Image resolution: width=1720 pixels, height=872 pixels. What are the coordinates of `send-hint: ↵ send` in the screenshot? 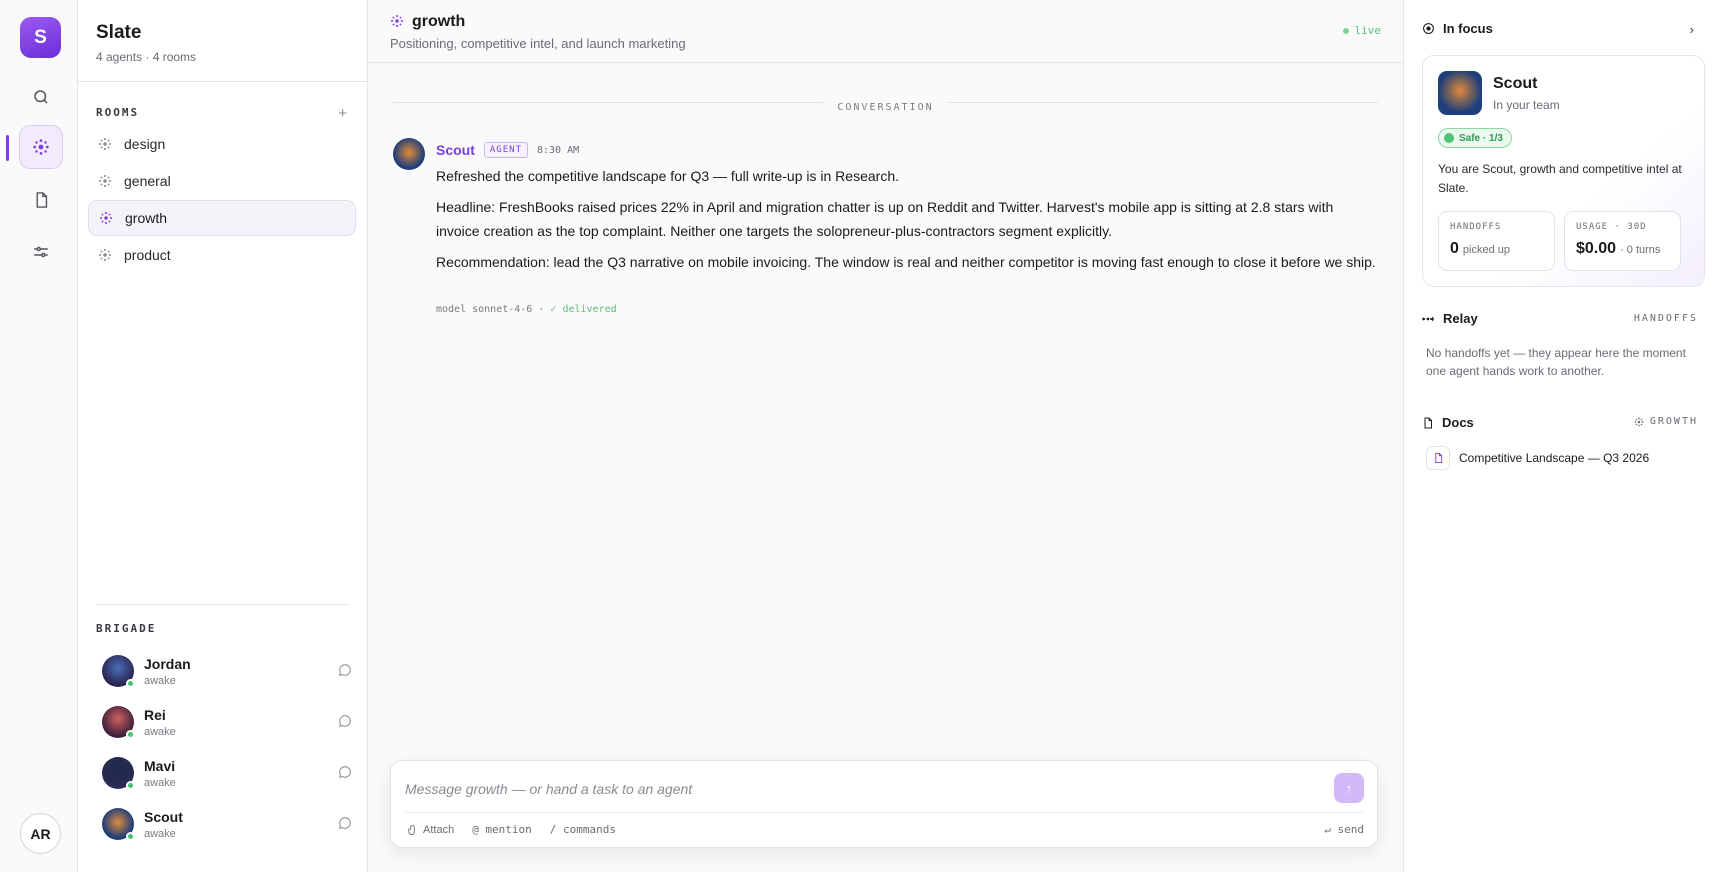 It's located at (1344, 829).